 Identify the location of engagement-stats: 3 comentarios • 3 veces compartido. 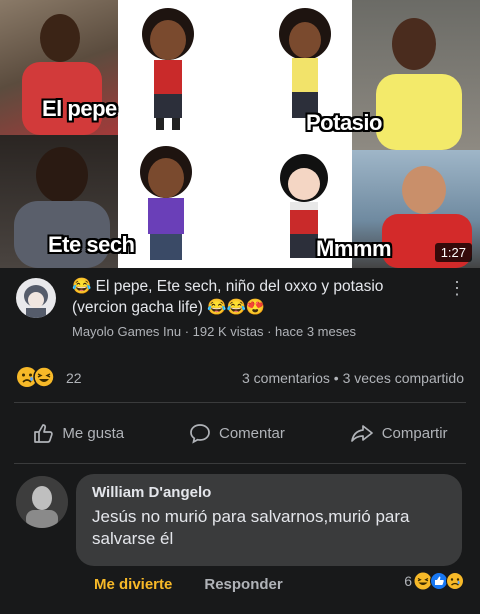
(353, 378).